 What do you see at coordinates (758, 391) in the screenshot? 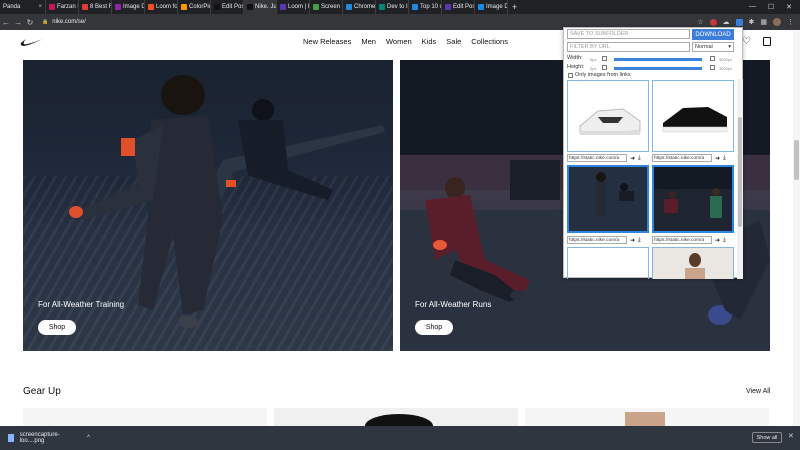
I see `view-all-link: View All` at bounding box center [758, 391].